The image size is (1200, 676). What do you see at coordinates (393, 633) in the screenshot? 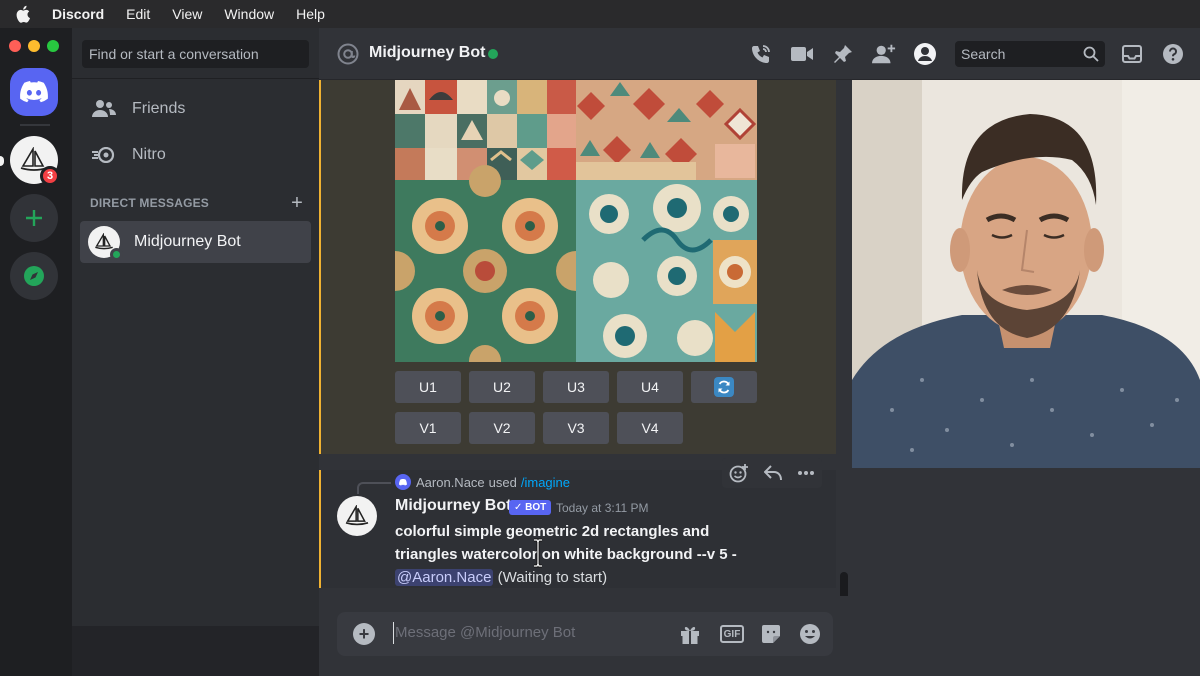
I see `text-caret` at bounding box center [393, 633].